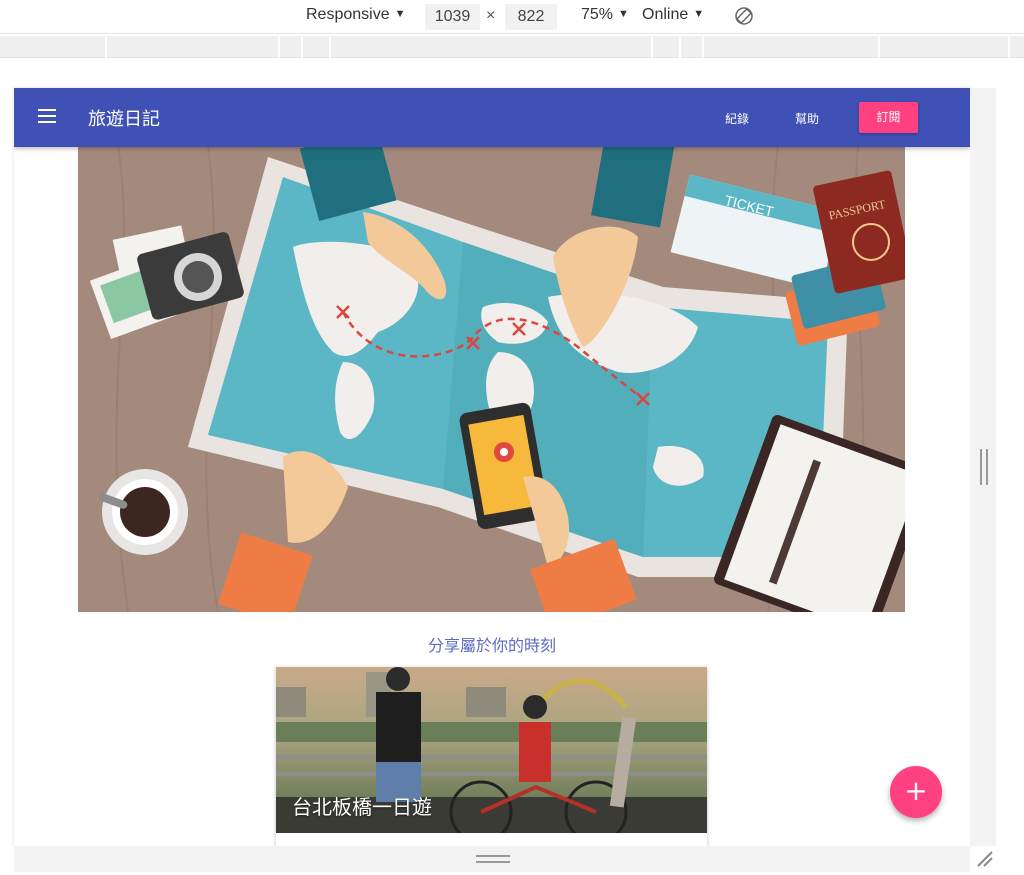  I want to click on bottom-resize-handle, so click(493, 859).